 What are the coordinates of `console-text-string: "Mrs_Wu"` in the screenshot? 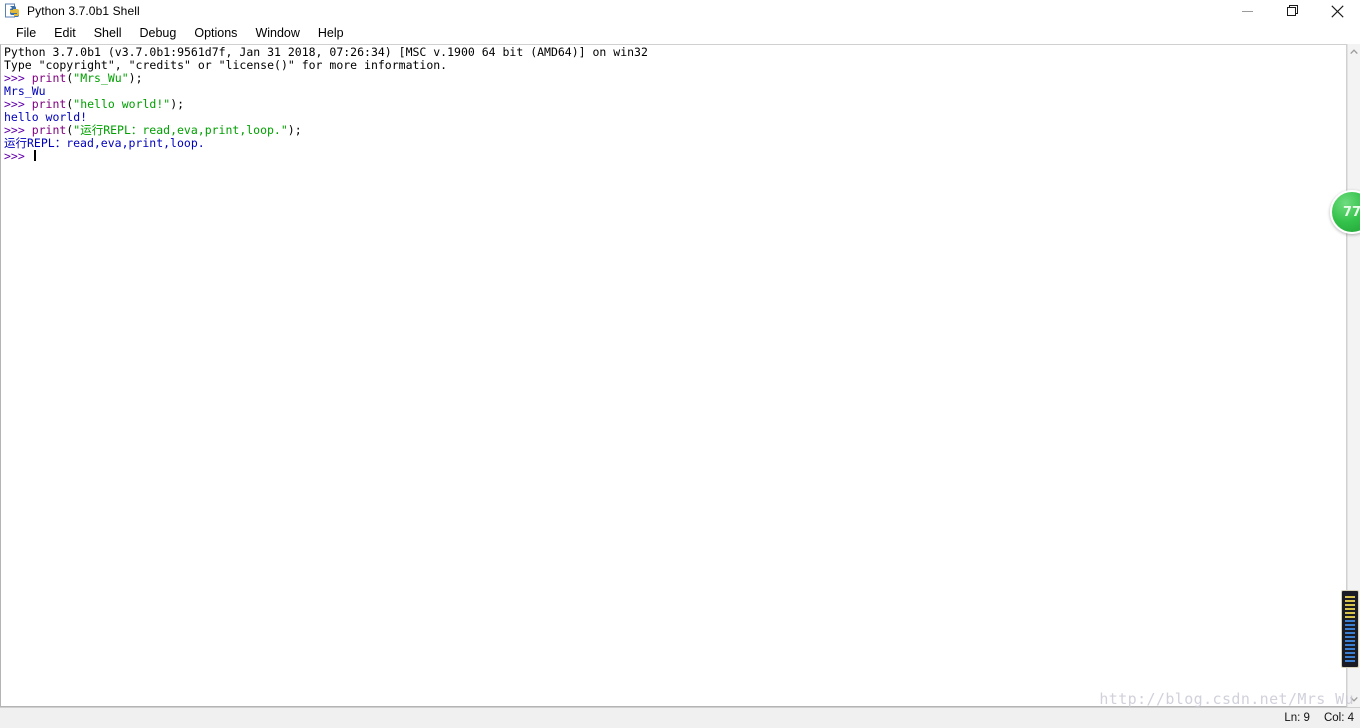 It's located at (101, 78).